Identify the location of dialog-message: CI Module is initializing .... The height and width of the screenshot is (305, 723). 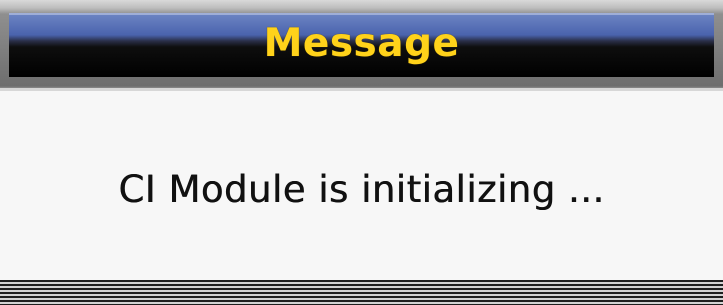
(361, 189).